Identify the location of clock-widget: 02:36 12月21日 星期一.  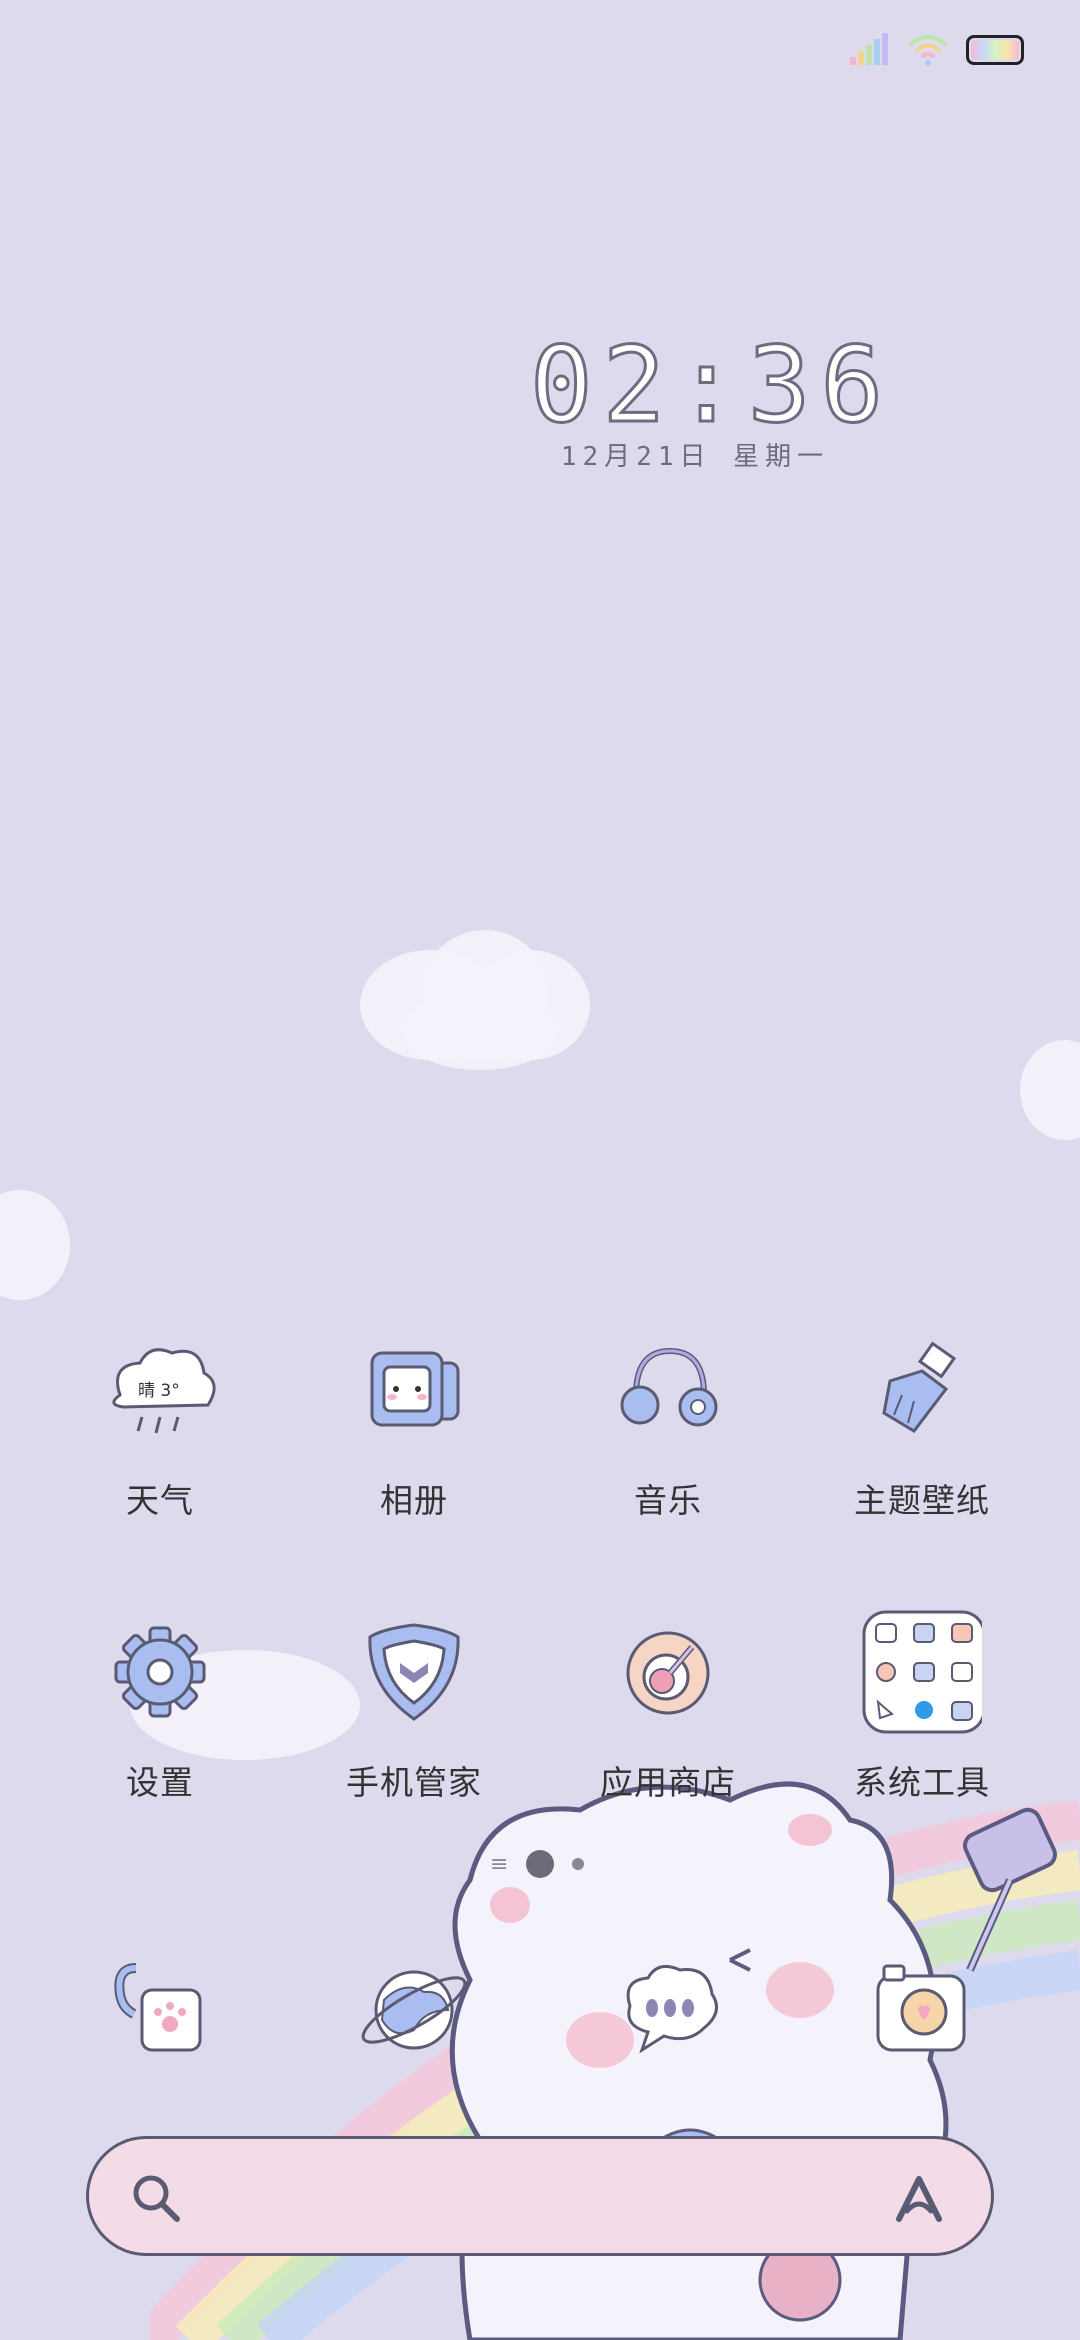
(711, 398).